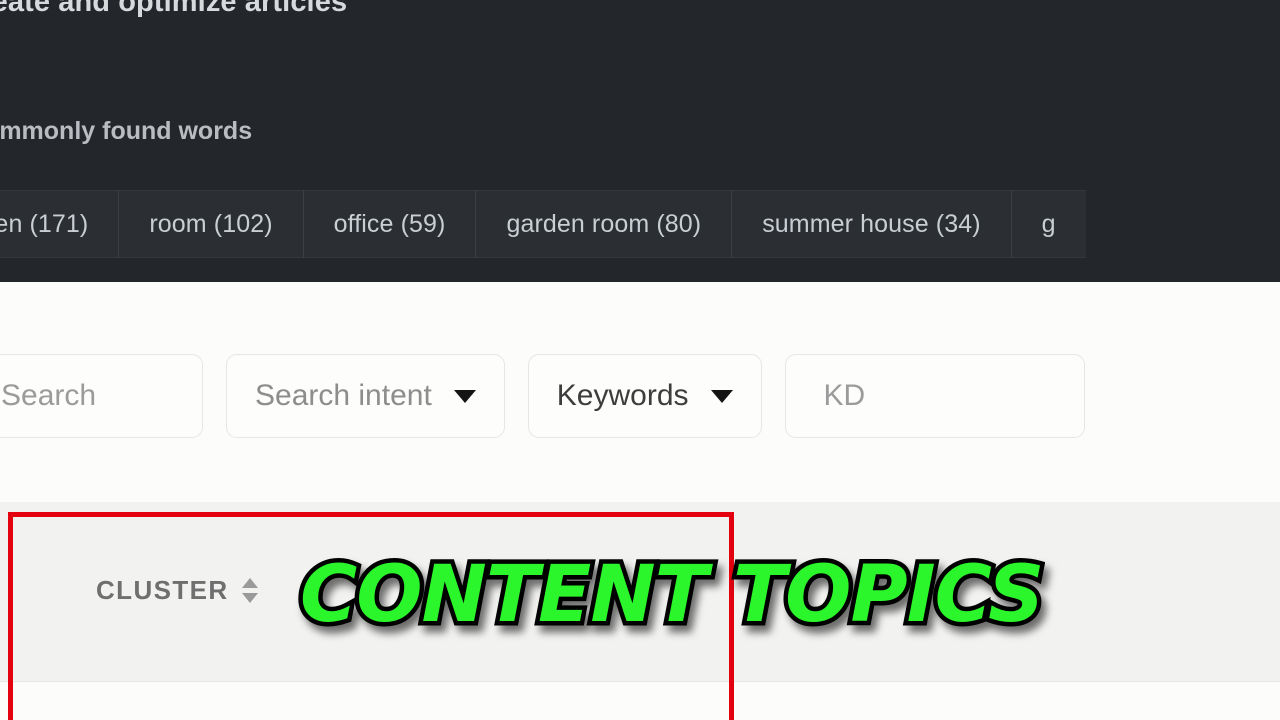  I want to click on keywords-dropdown: Keywords, so click(644, 396).